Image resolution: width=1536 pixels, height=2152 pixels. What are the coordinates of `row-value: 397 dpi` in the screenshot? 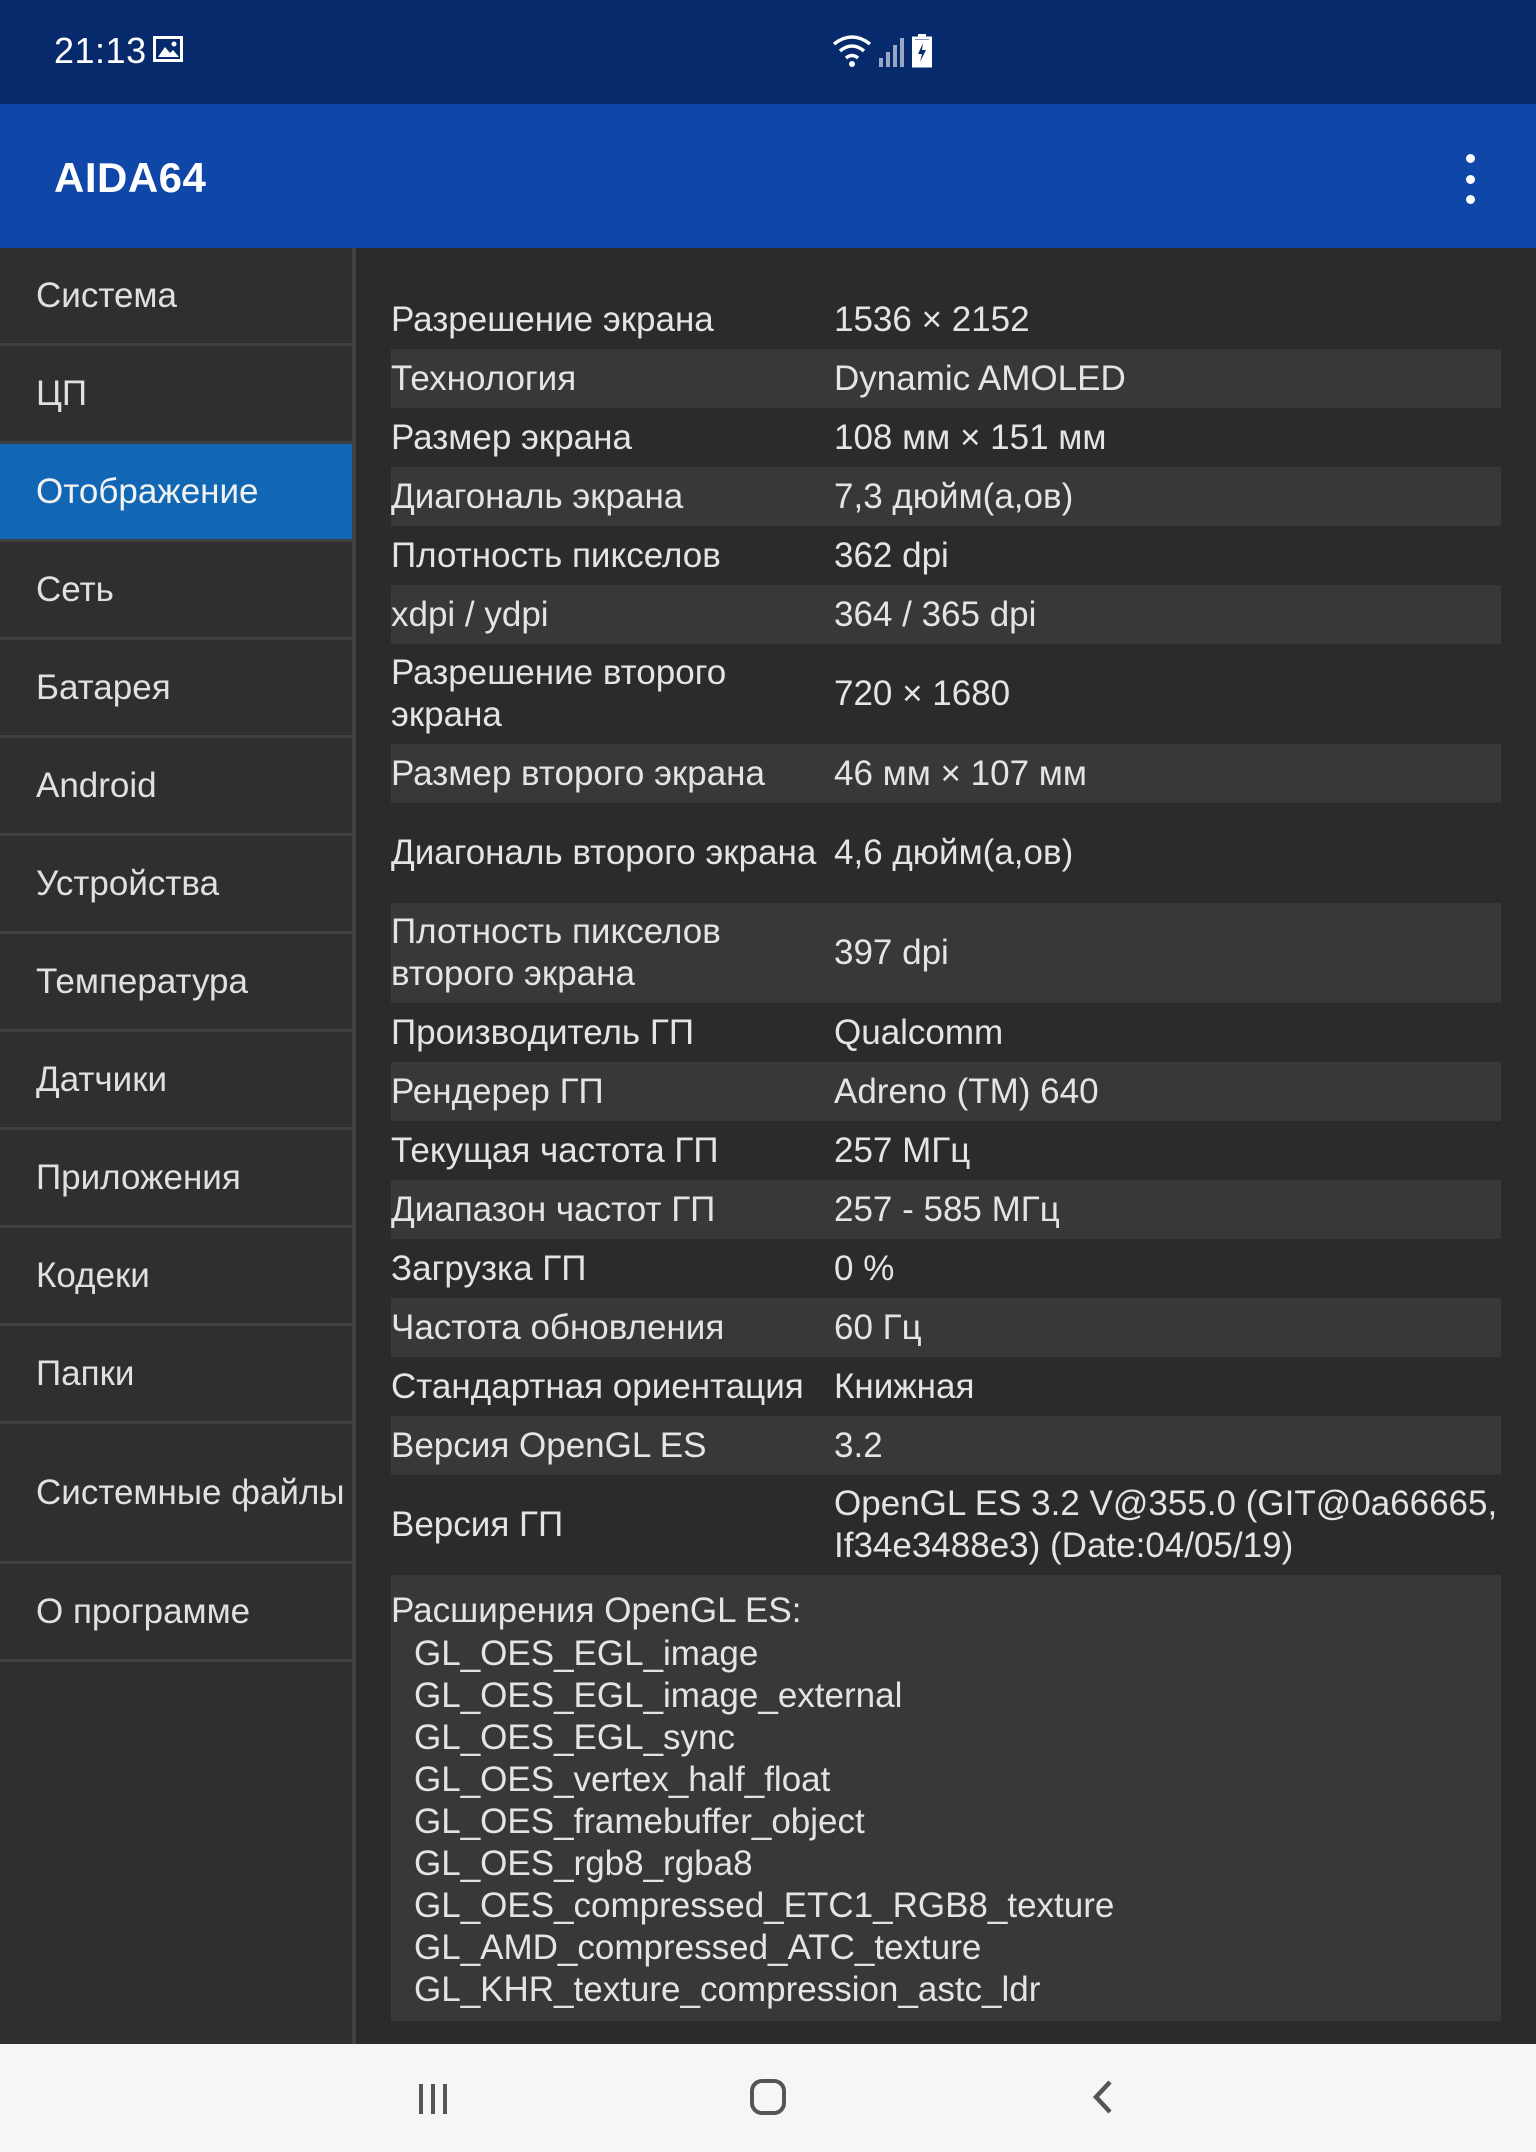 It's located at (891, 952).